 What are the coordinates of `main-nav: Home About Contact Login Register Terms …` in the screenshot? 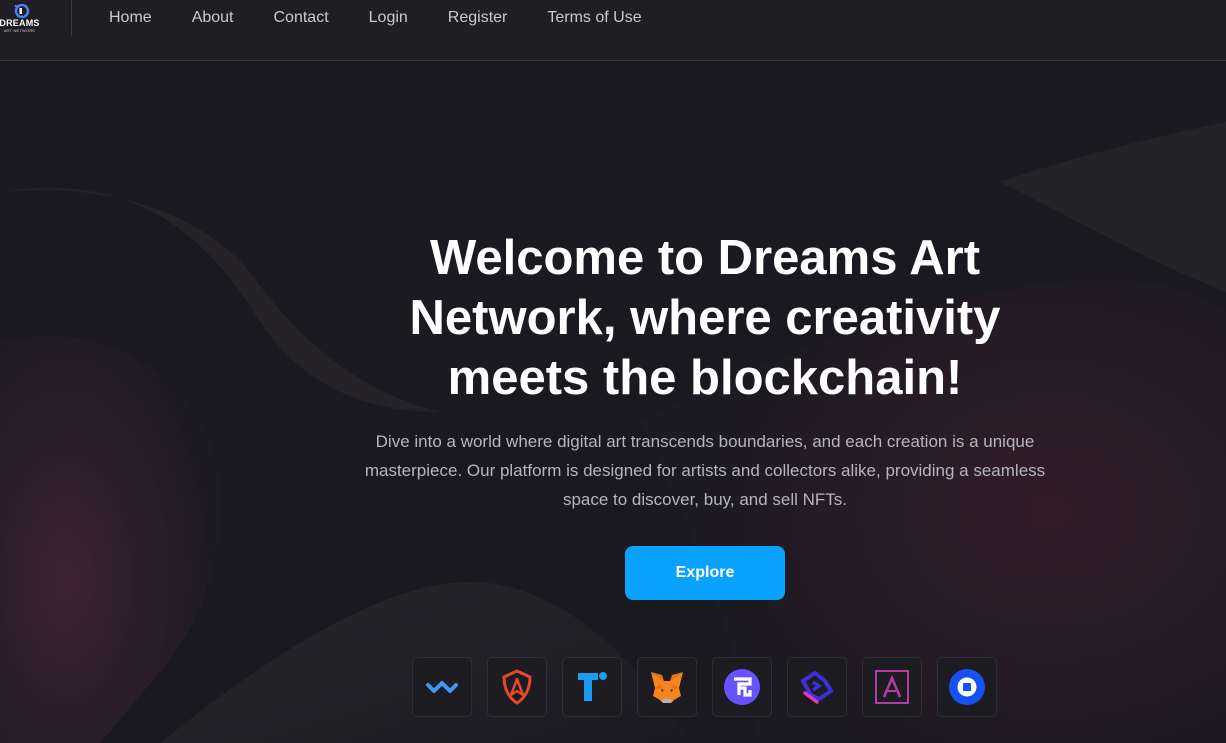 It's located at (395, 17).